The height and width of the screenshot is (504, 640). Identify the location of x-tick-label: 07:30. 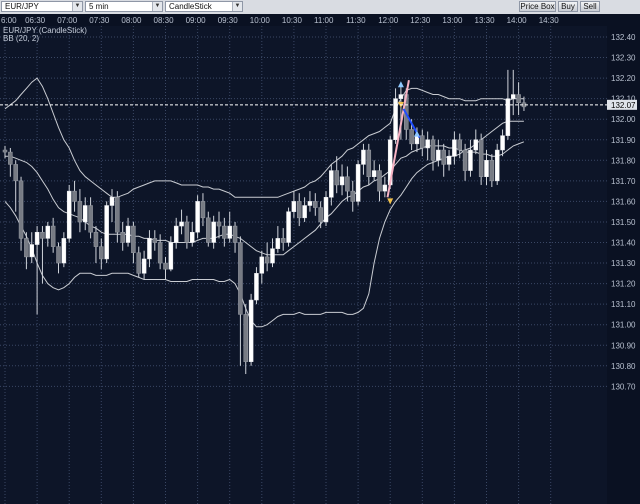
(99, 20).